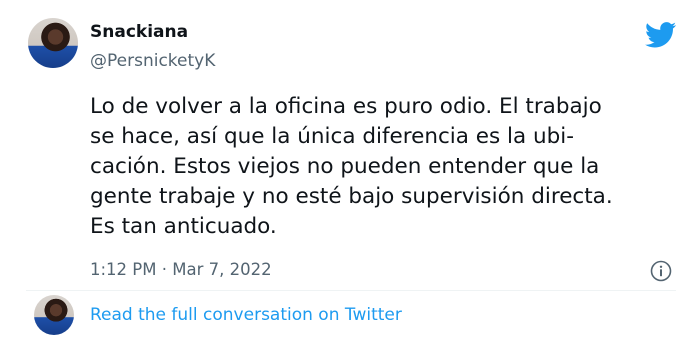 Image resolution: width=700 pixels, height=345 pixels. What do you see at coordinates (183, 226) in the screenshot?
I see `tweet-text-line: Es tan anticuado.` at bounding box center [183, 226].